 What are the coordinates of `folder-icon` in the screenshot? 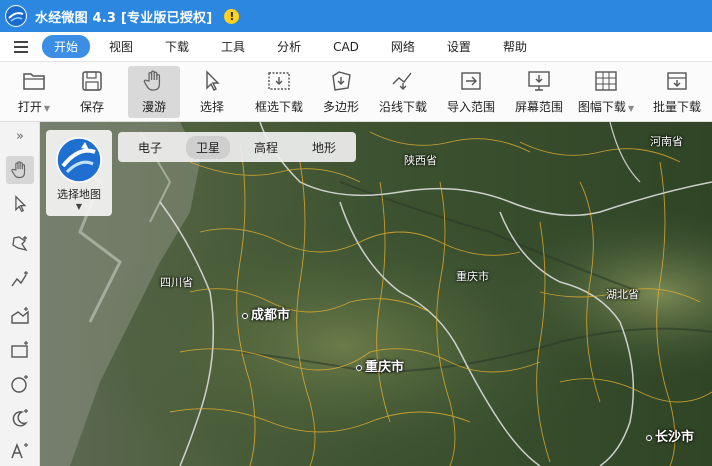 It's located at (34, 81).